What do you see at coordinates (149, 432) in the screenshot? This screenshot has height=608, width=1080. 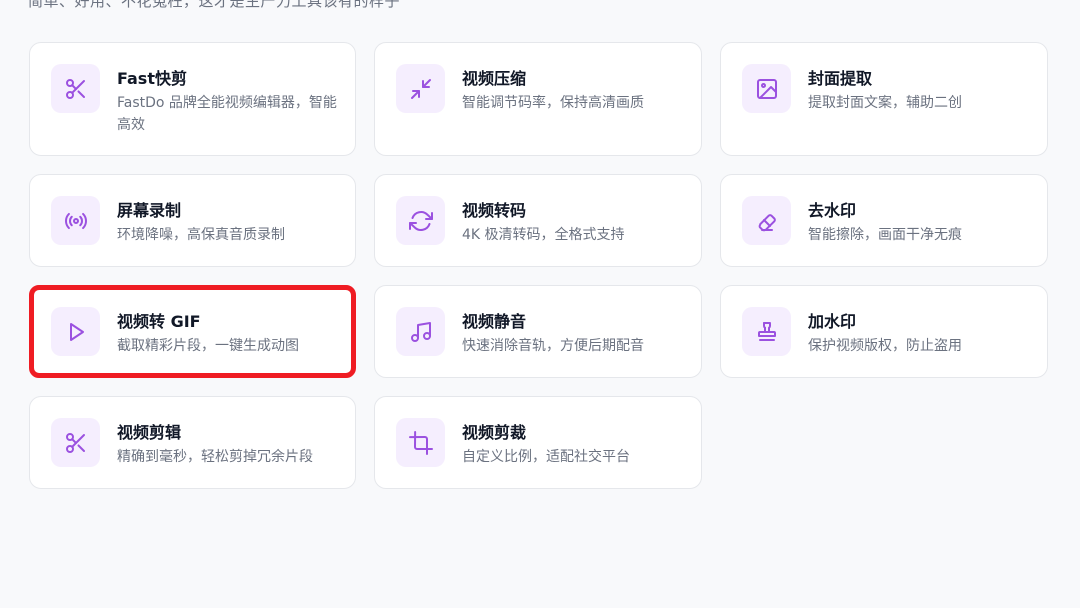 I see `tool-title: 视频剪辑` at bounding box center [149, 432].